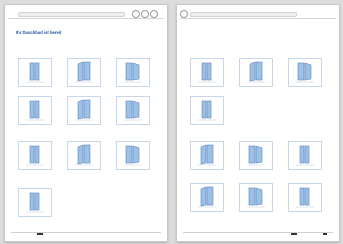  Describe the element at coordinates (154, 14) in the screenshot. I see `close-icon` at that location.